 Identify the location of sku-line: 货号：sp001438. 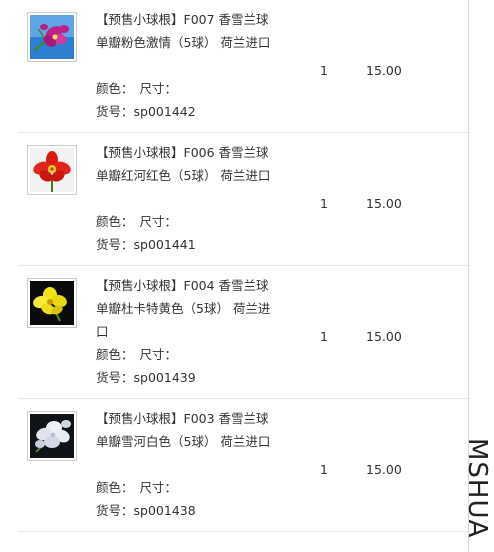
(146, 510).